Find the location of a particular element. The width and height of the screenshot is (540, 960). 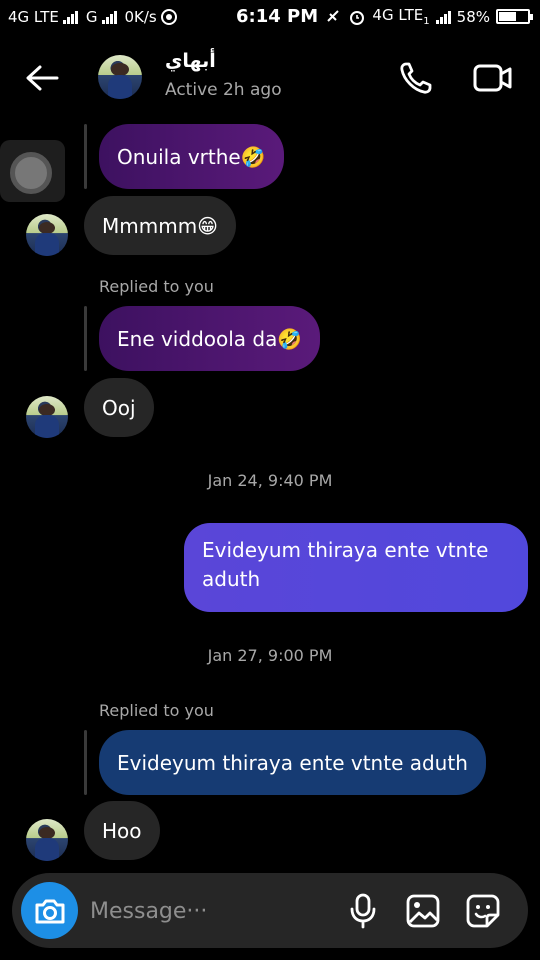

contact-status: Active 2h ago is located at coordinates (223, 90).